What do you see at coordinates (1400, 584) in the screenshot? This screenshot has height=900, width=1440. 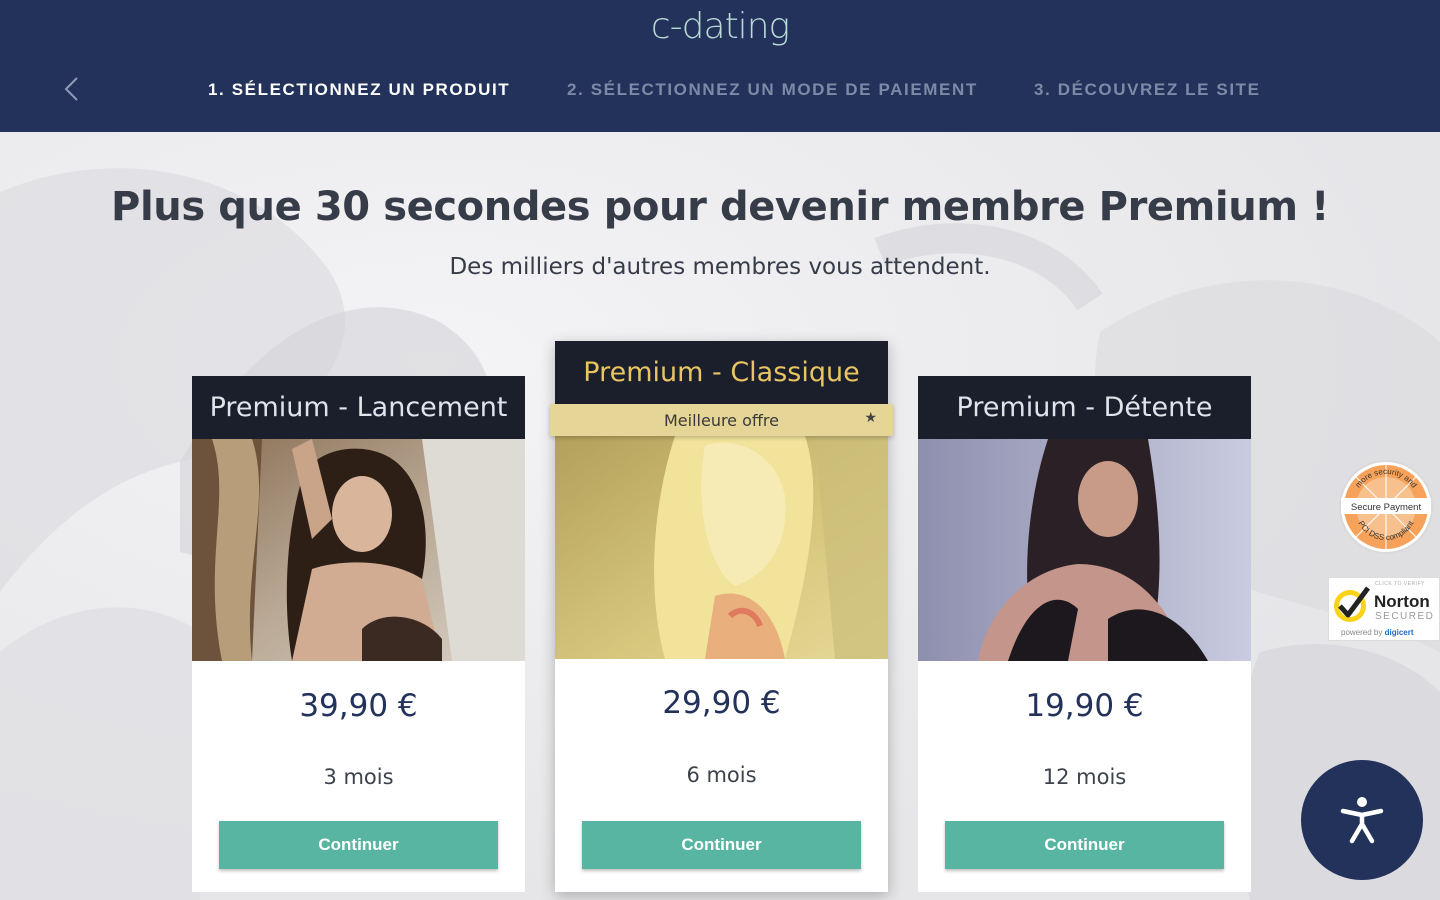 I see `norton-verify-text: CLICK TO VERIFY` at bounding box center [1400, 584].